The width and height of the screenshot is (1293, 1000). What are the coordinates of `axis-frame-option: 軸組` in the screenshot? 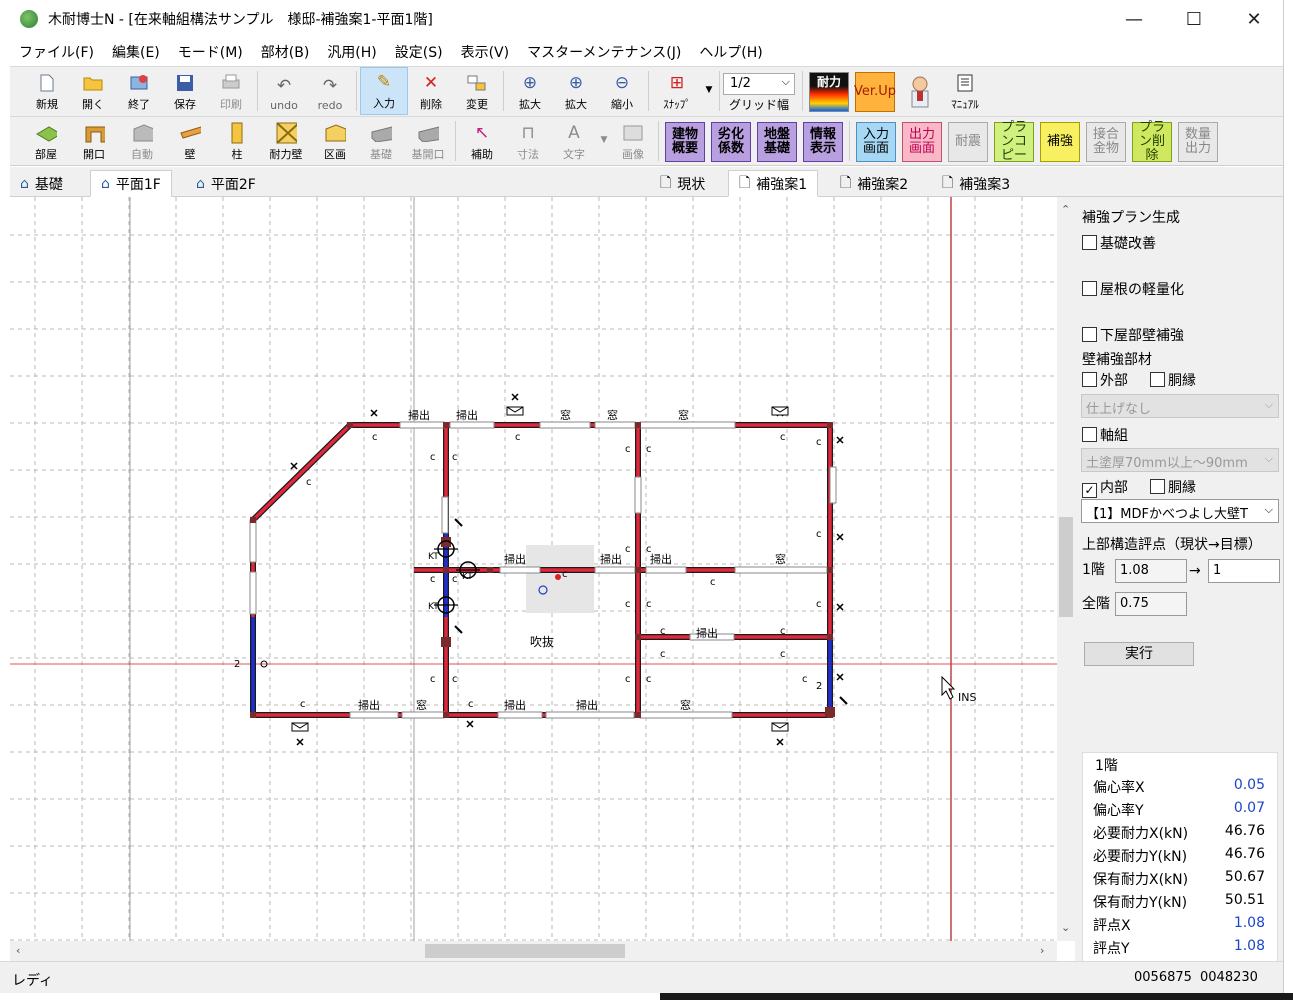 It's located at (1105, 435).